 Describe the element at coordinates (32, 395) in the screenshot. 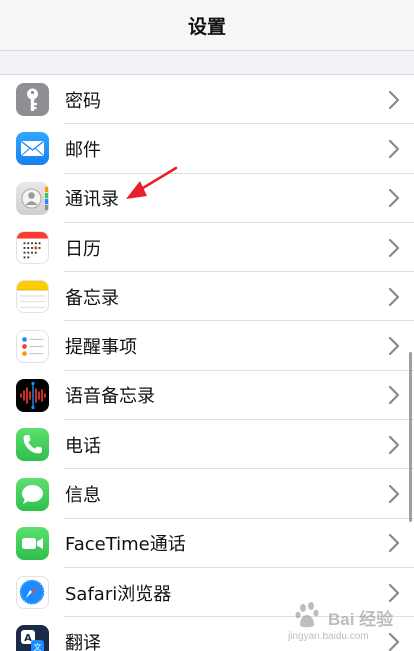

I see `voice-memos-icon` at that location.